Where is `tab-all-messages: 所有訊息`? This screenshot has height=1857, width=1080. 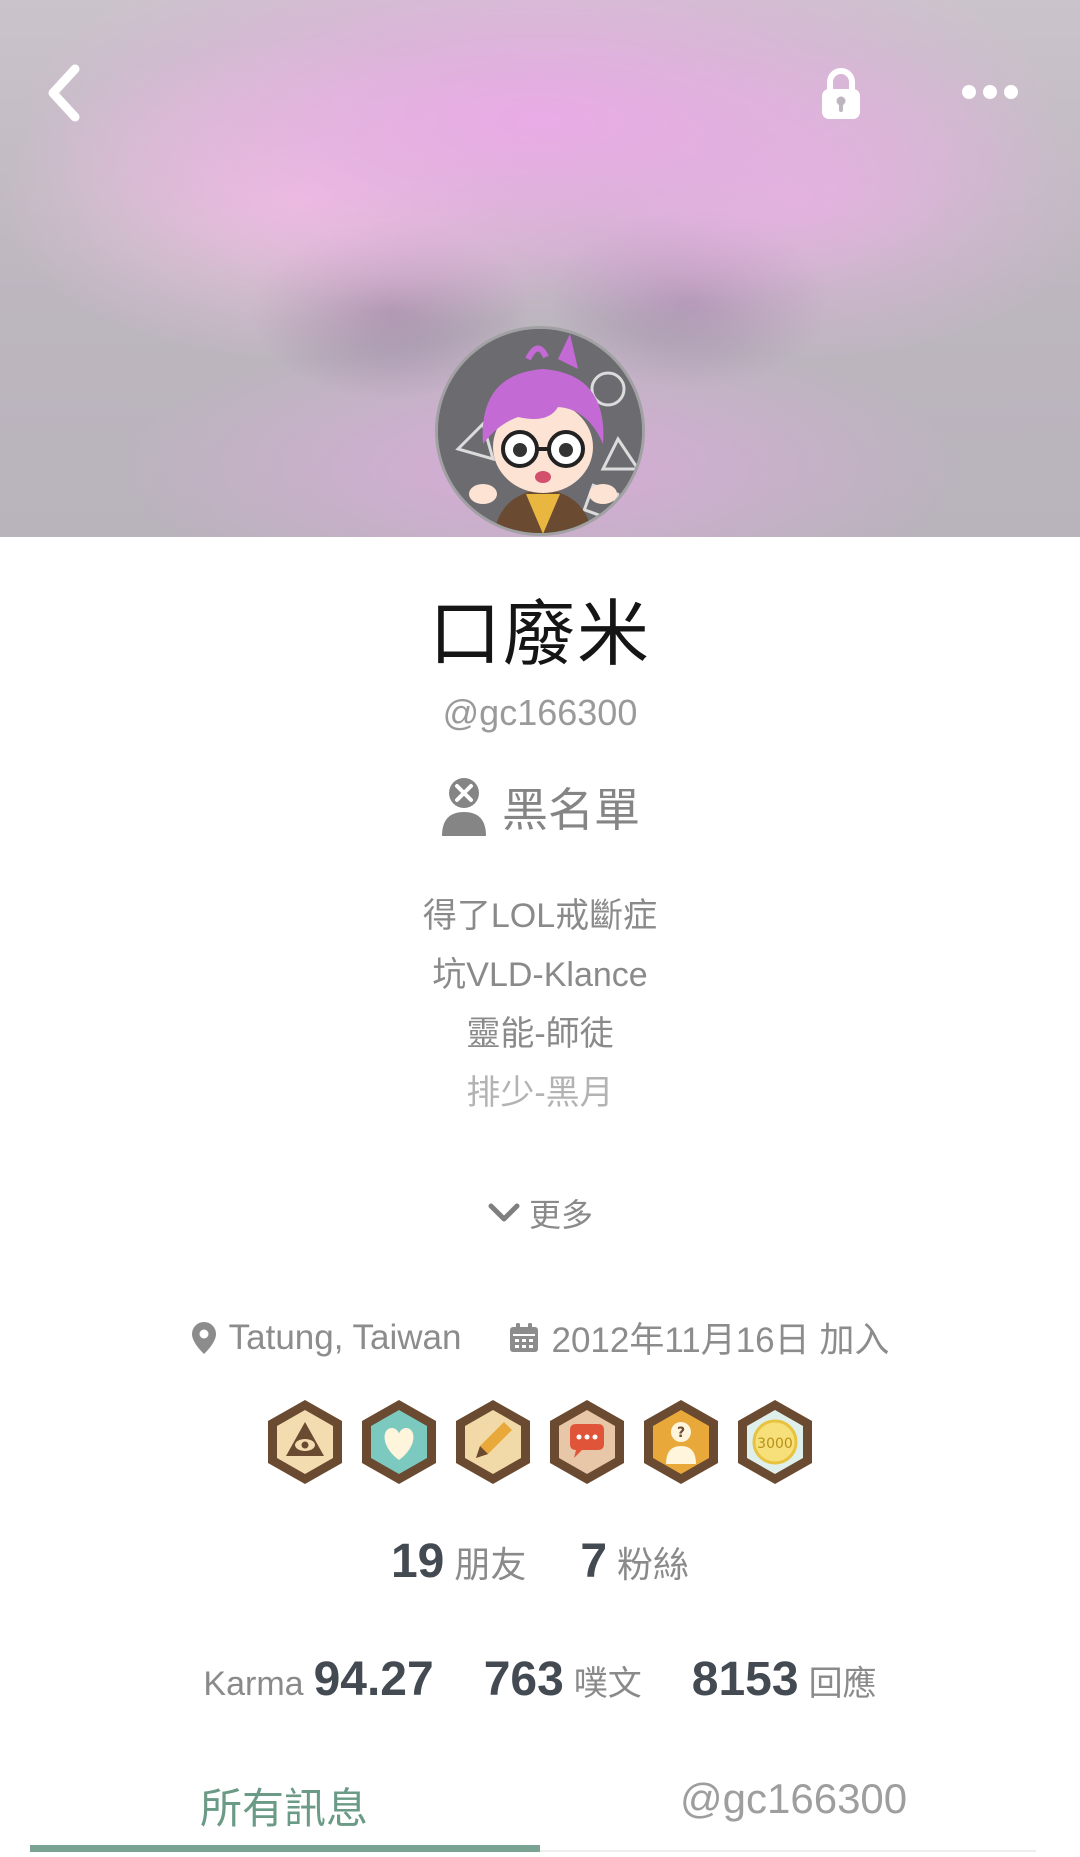
tab-all-messages: 所有訊息 is located at coordinates (284, 1805).